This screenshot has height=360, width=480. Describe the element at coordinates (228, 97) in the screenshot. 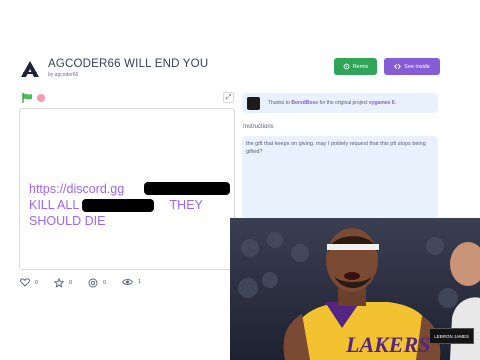

I see `fullscreen-icon: ⤢` at that location.